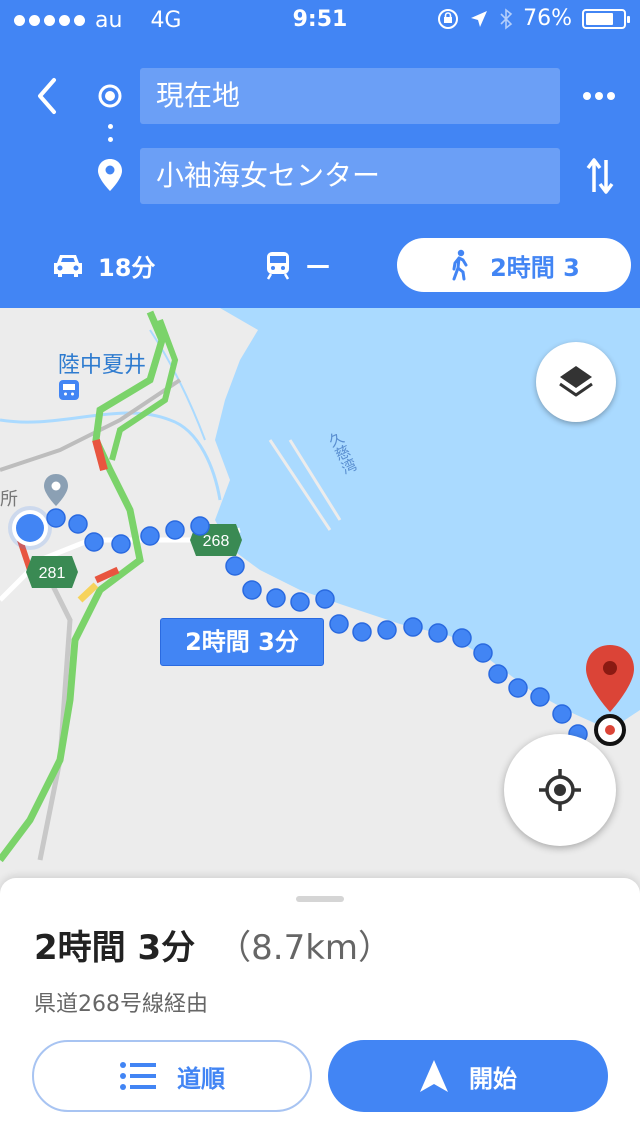 Image resolution: width=640 pixels, height=1136 pixels. What do you see at coordinates (535, 267) in the screenshot?
I see `mode-walk-label: 2時間 3` at bounding box center [535, 267].